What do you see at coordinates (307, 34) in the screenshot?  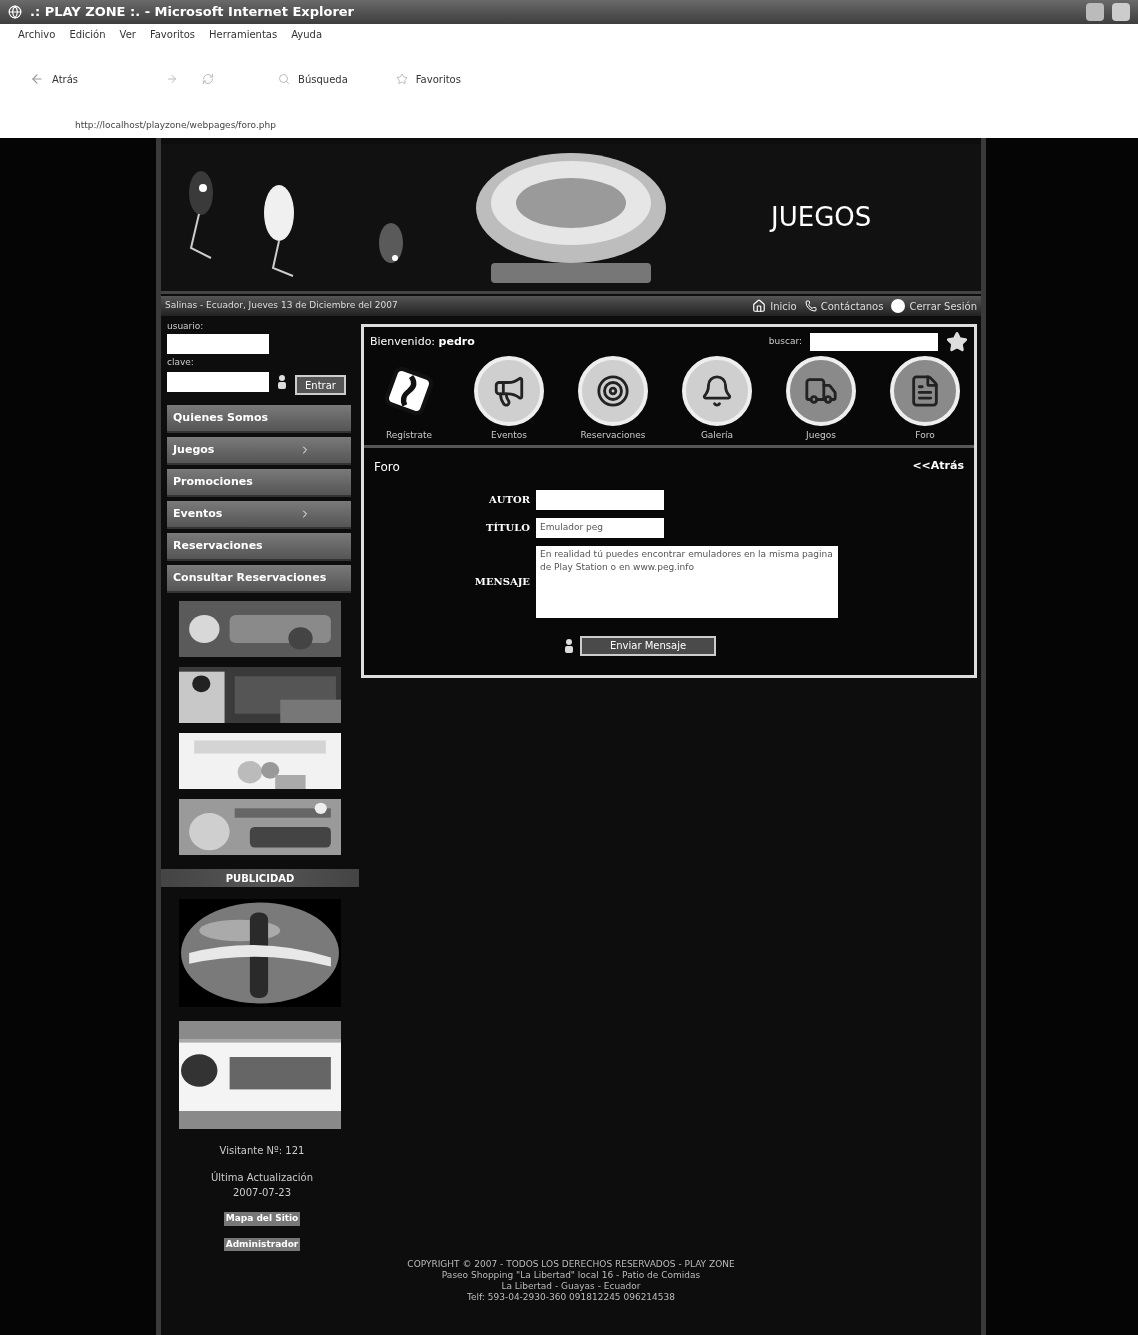 I see `menu-item: Ayuda` at bounding box center [307, 34].